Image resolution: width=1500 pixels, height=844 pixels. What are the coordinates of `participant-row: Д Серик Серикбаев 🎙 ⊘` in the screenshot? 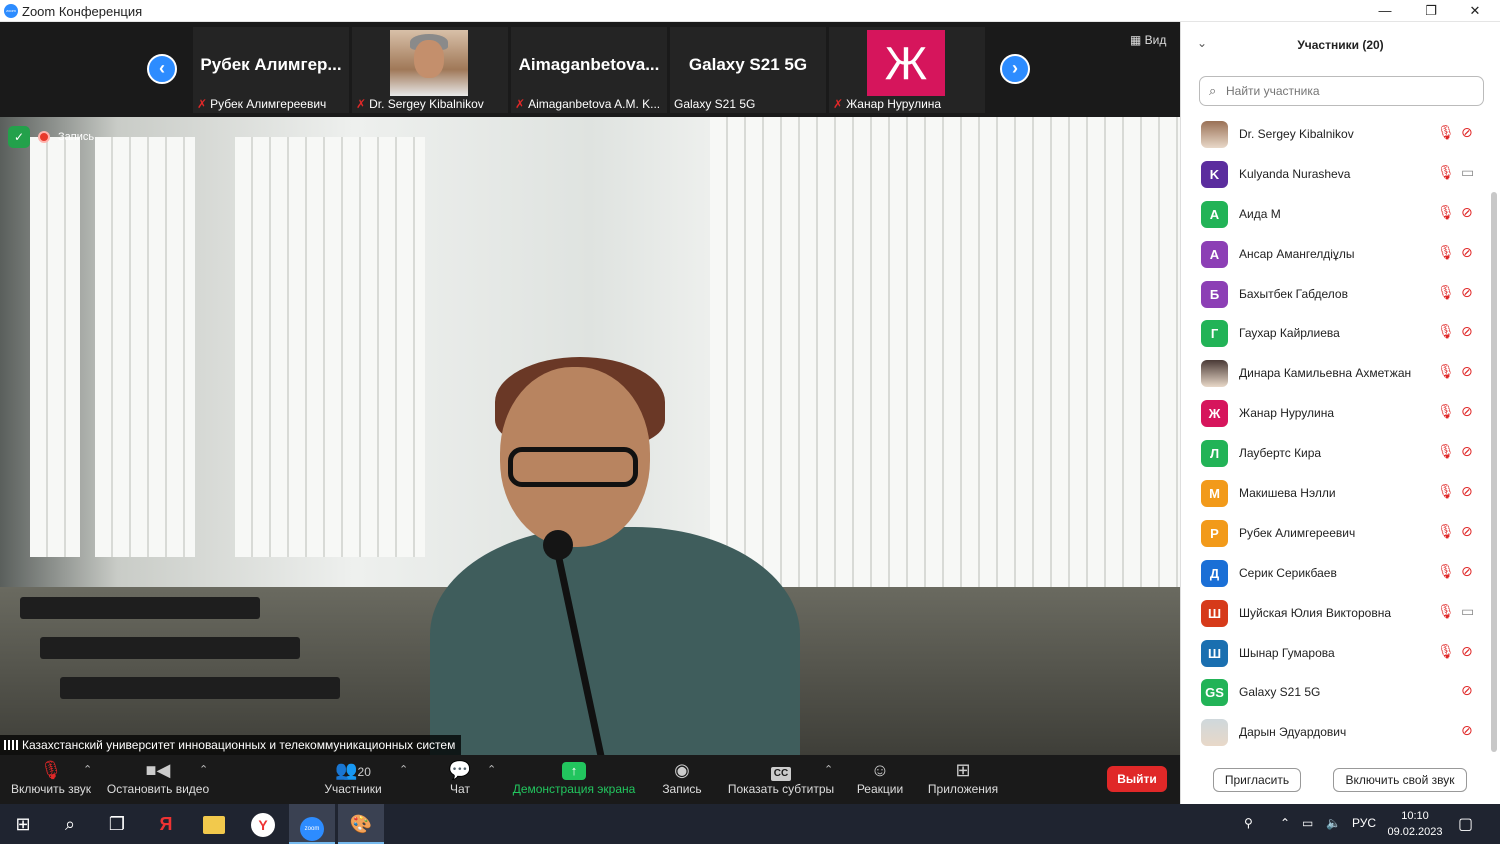 It's located at (1340, 573).